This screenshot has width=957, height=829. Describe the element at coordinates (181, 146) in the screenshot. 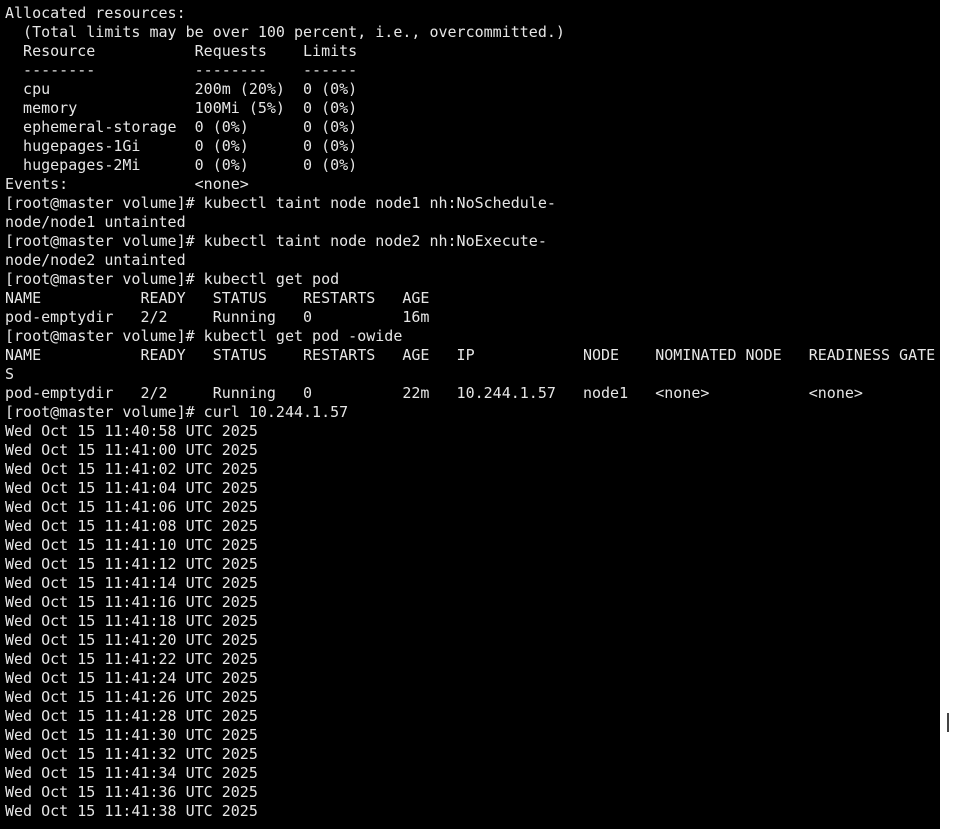

I see `terminal-line: hugepages-1Gi 0 (0%) 0 (0%)` at that location.